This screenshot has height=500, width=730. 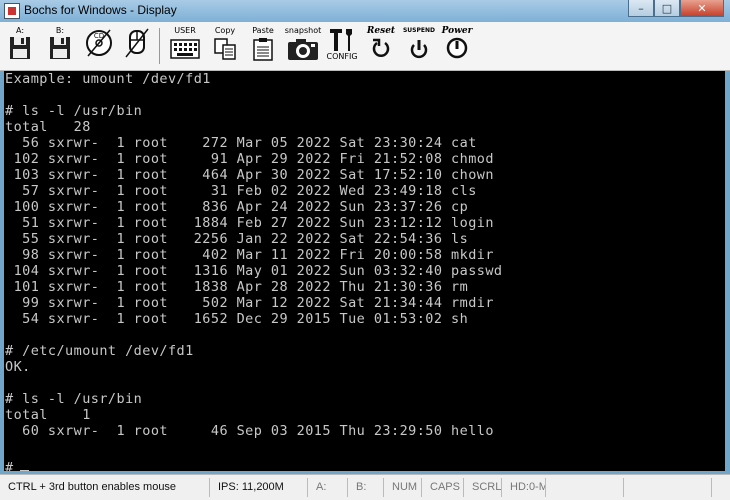 I want to click on cdrom-icon: CD, so click(x=99, y=43).